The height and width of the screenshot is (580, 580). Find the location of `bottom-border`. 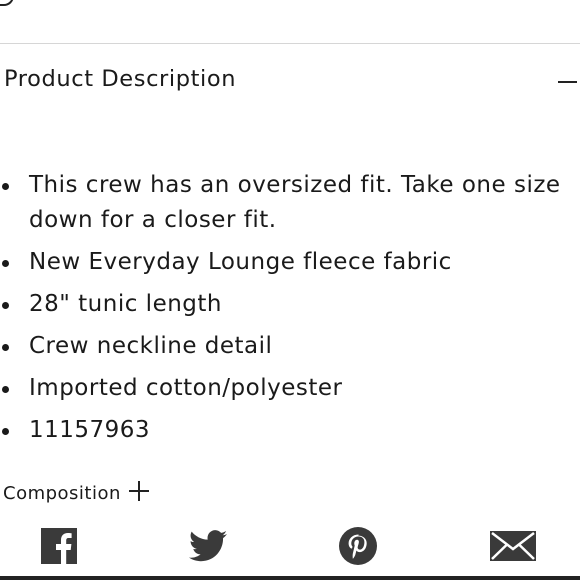

bottom-border is located at coordinates (290, 578).